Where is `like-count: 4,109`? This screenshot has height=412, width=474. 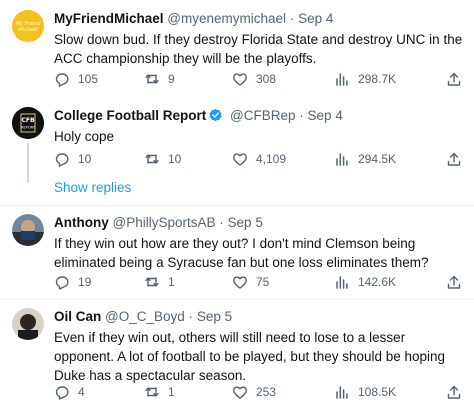
like-count: 4,109 is located at coordinates (271, 159).